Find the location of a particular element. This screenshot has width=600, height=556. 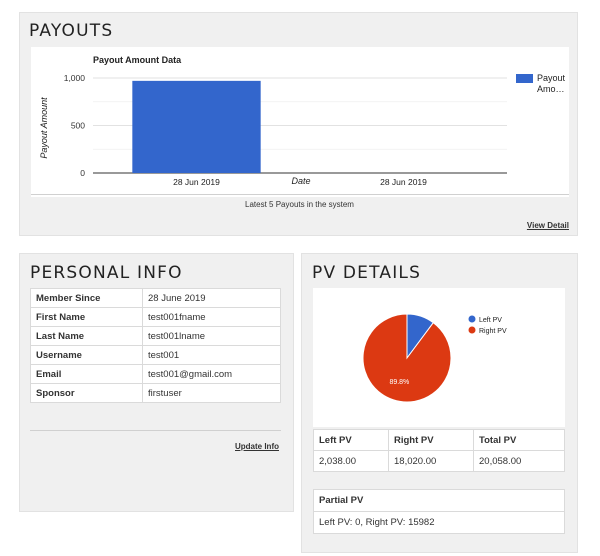

partial-pv-value: Left PV: 0, Right PV: 15982 is located at coordinates (377, 522).